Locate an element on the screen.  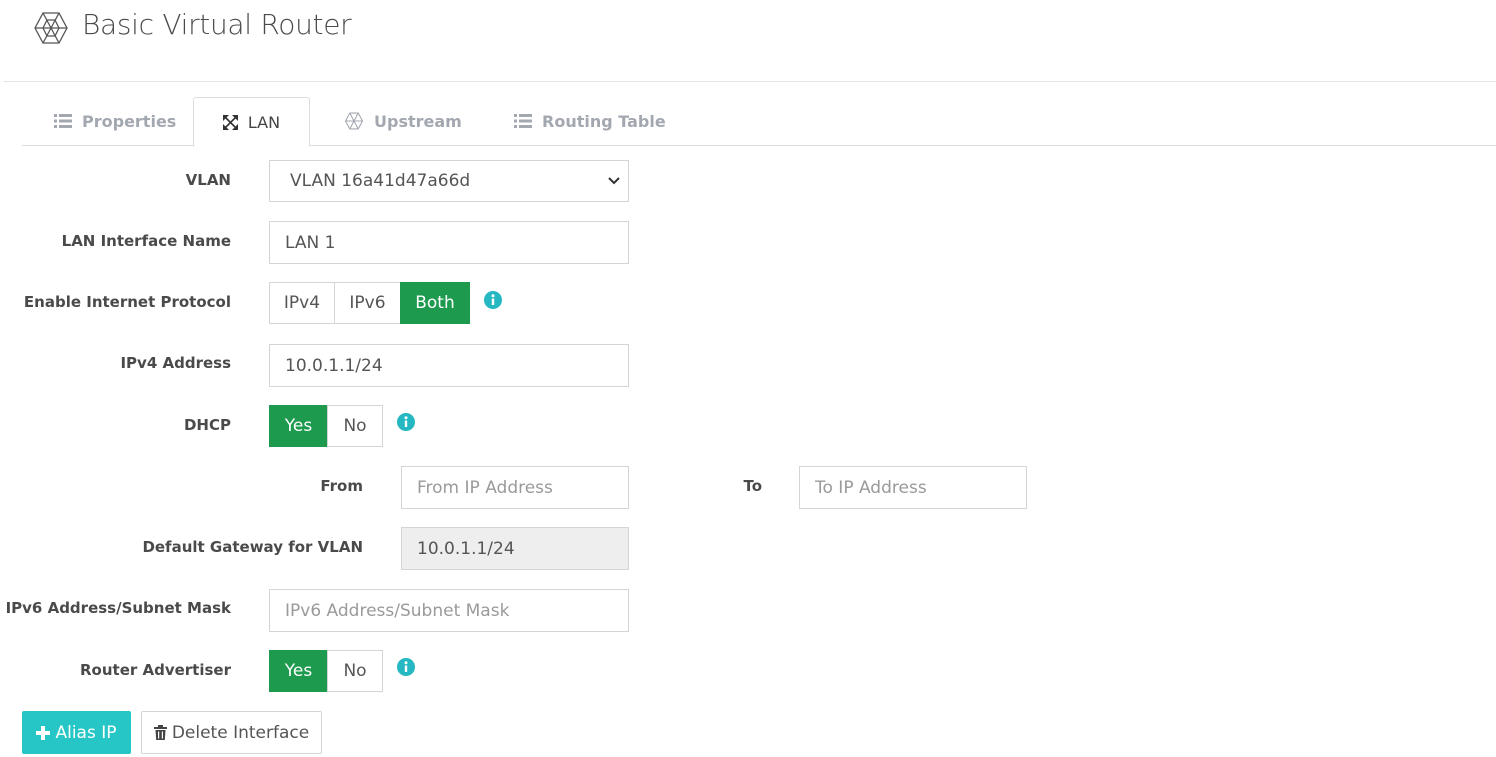
dhcp-label: DHCP is located at coordinates (207, 425).